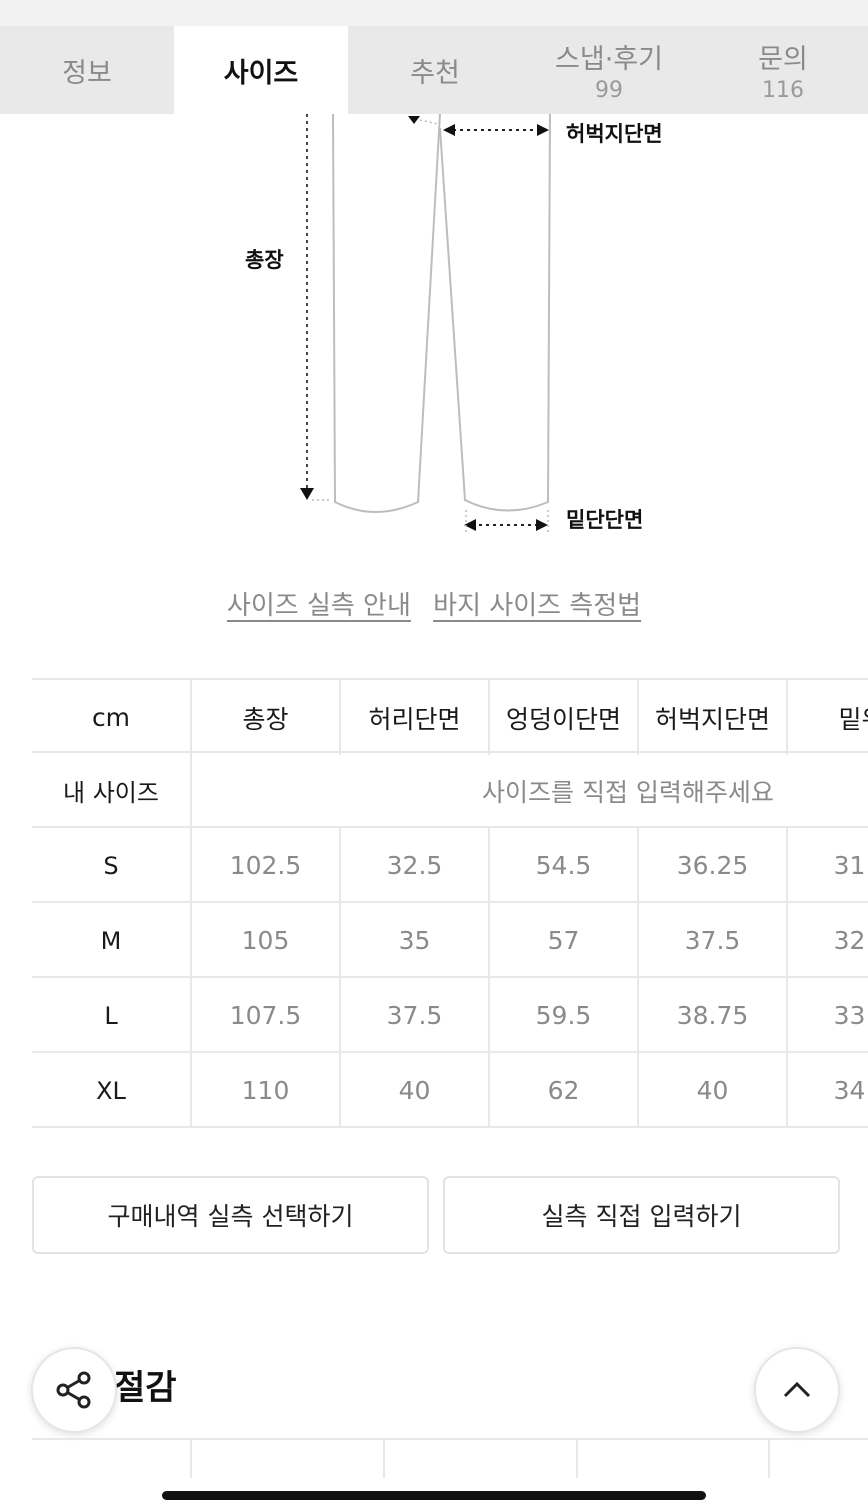 The image size is (868, 1500). Describe the element at coordinates (853, 719) in the screenshot. I see `column-header: 밑위` at that location.